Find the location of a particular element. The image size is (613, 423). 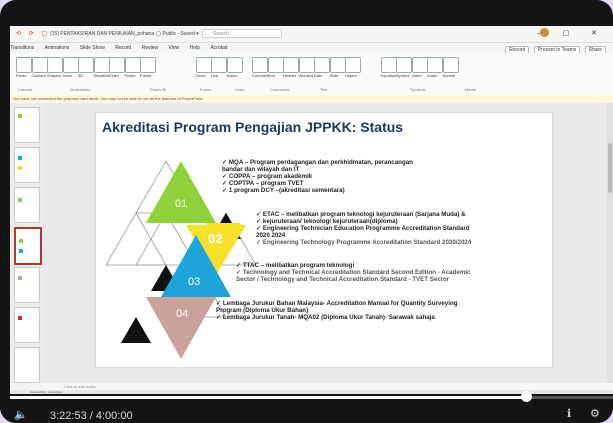

bullet: ✓ COPPA – program akademik is located at coordinates (267, 176).